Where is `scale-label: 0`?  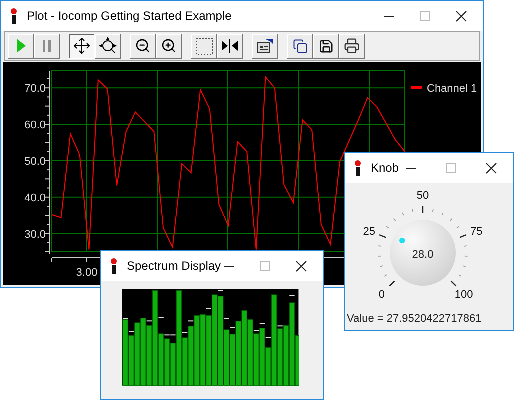
scale-label: 0 is located at coordinates (382, 295).